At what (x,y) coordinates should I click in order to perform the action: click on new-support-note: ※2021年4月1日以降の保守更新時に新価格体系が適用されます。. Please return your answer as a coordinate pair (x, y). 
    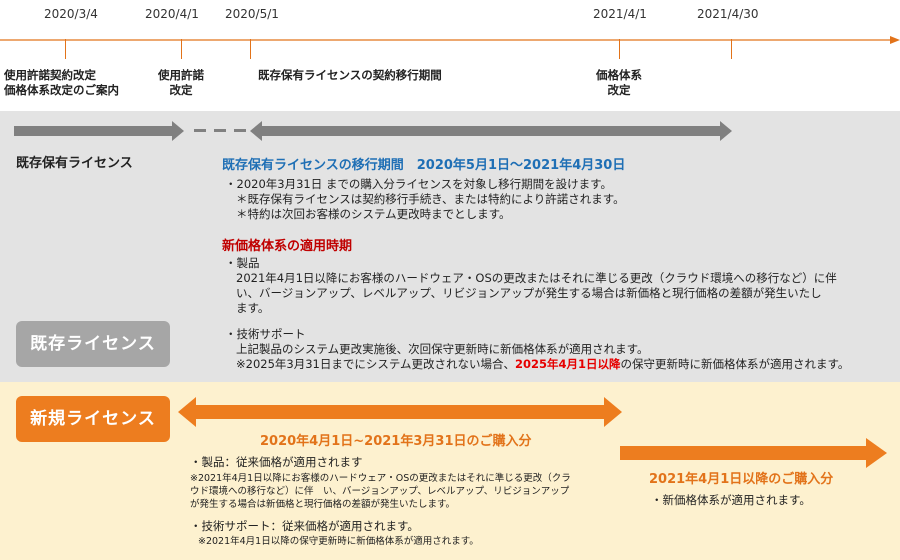
    Looking at the image, I should click on (338, 541).